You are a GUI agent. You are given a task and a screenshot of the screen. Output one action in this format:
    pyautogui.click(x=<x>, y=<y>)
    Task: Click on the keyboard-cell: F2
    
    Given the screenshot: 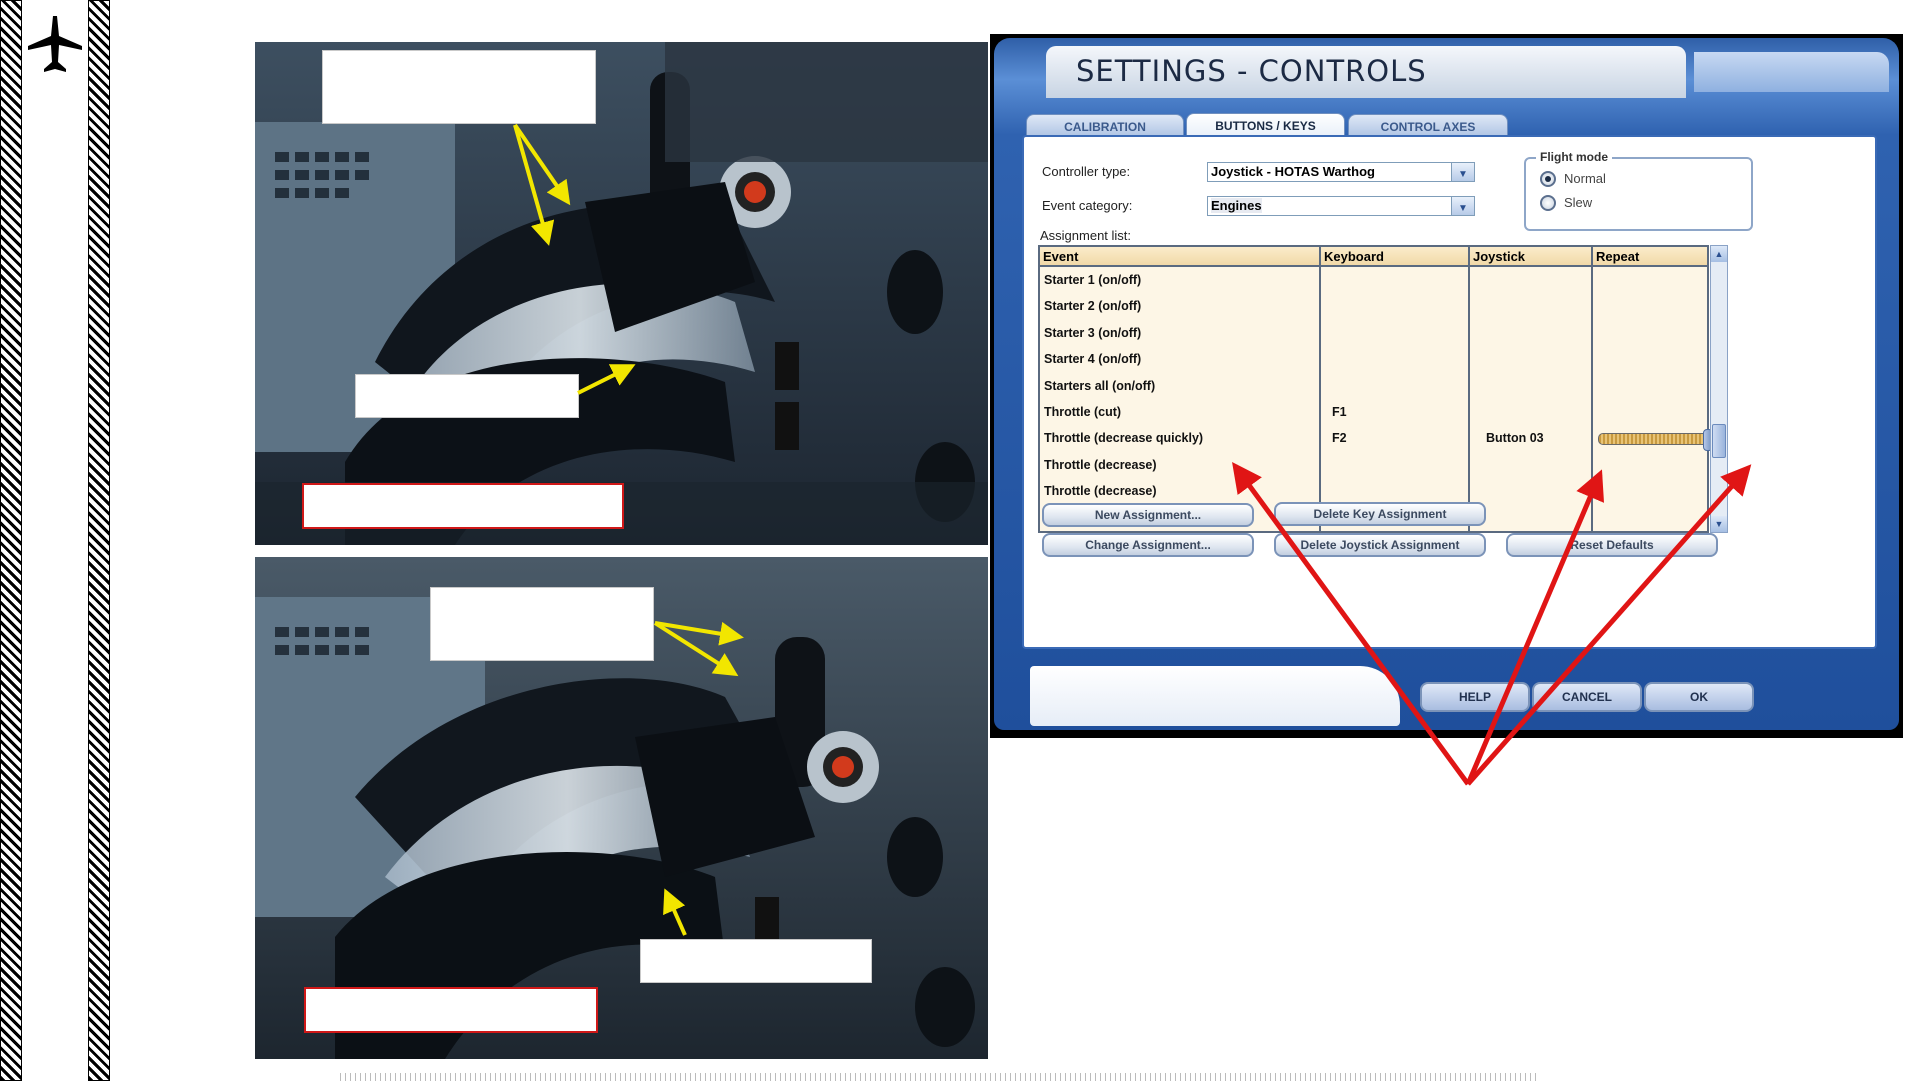 What is the action you would take?
    pyautogui.click(x=1339, y=438)
    